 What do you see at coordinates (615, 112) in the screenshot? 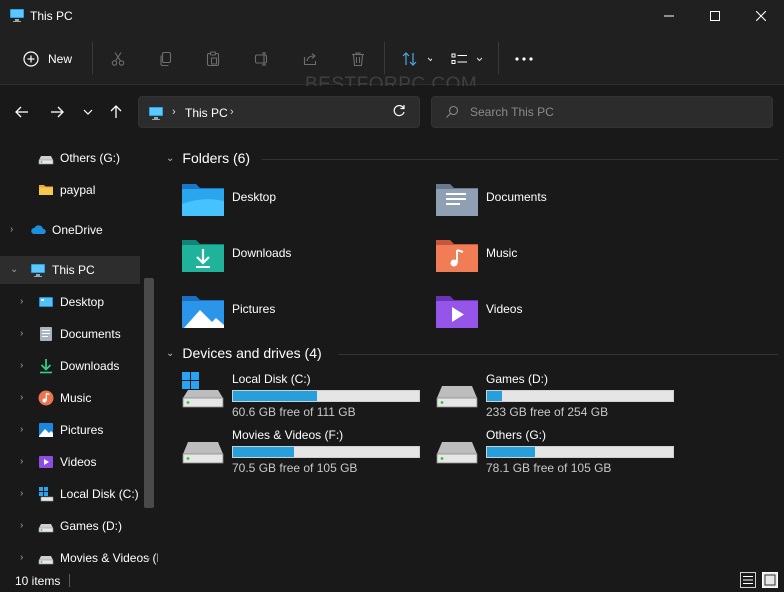
I see `search-input` at bounding box center [615, 112].